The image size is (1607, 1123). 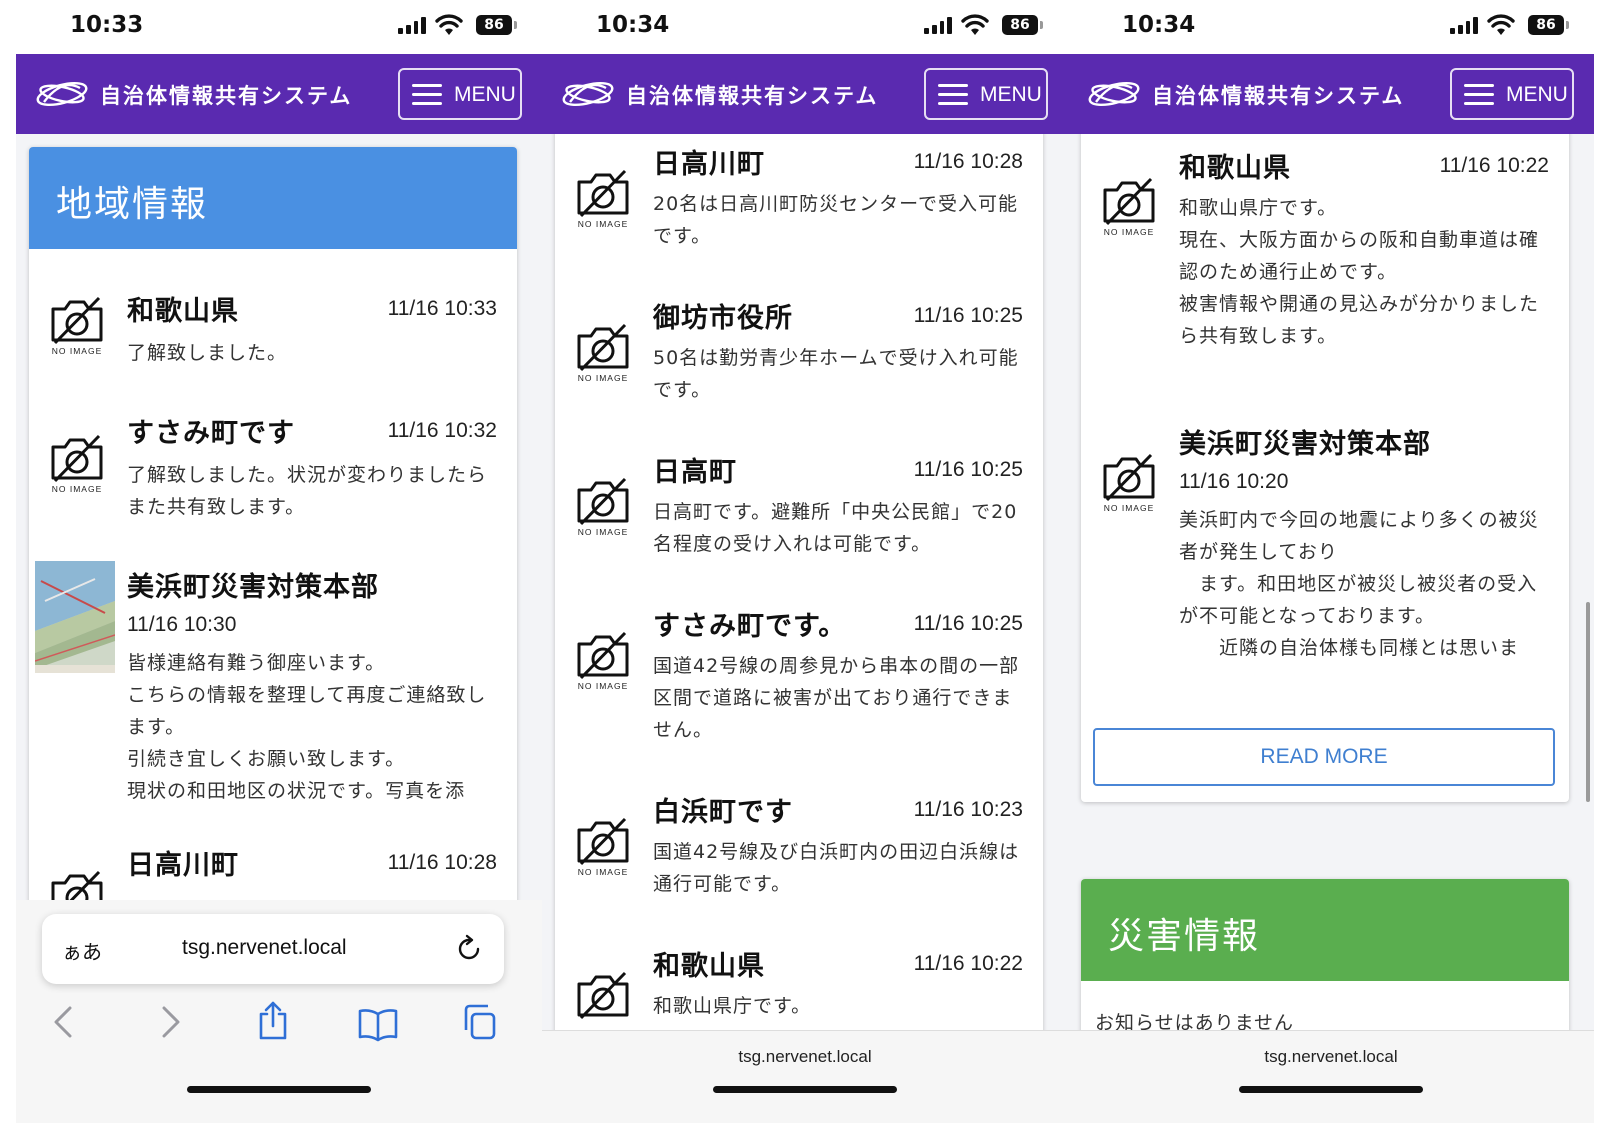 I want to click on reader-options-button: ぁあ, so click(x=82, y=950).